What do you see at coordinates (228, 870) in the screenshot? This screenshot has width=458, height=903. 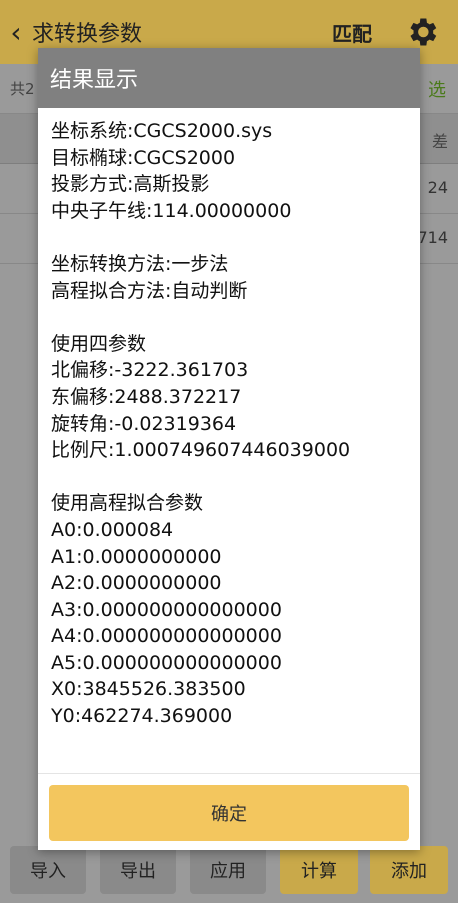 I see `apply-button: 应用` at bounding box center [228, 870].